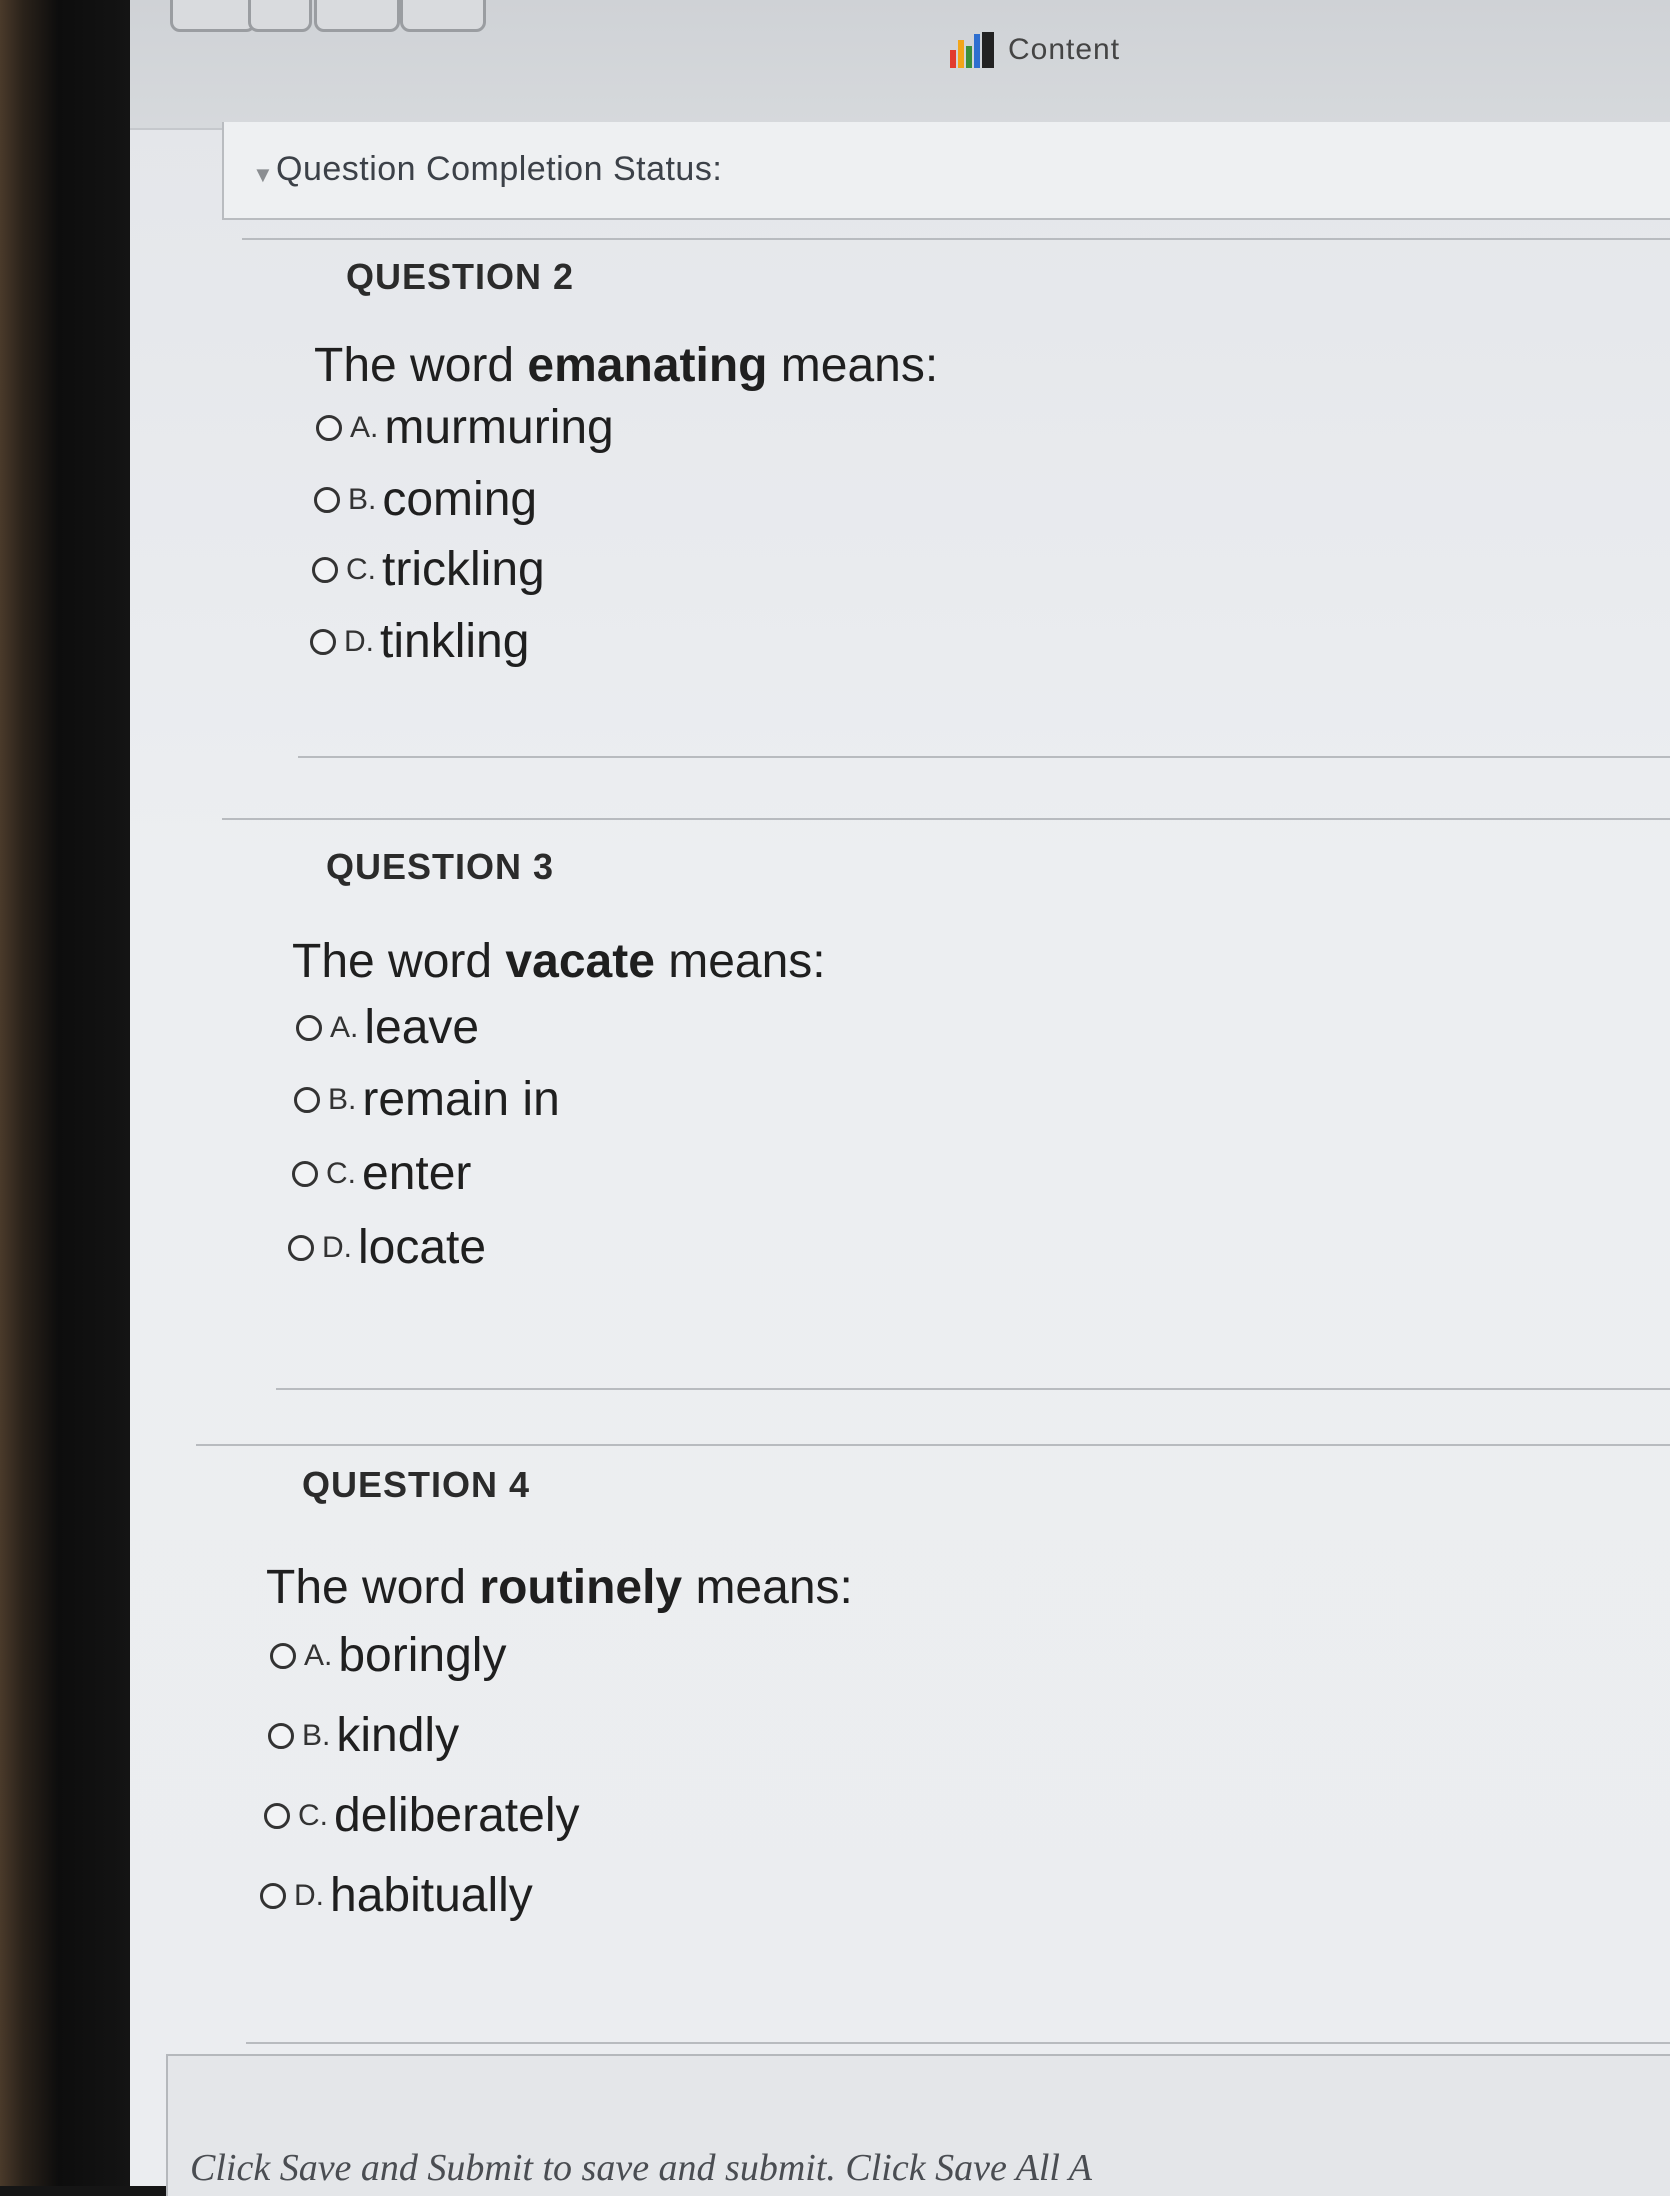 The height and width of the screenshot is (2196, 1670). Describe the element at coordinates (396, 1895) in the screenshot. I see `answer-option-d: D. habitually` at that location.